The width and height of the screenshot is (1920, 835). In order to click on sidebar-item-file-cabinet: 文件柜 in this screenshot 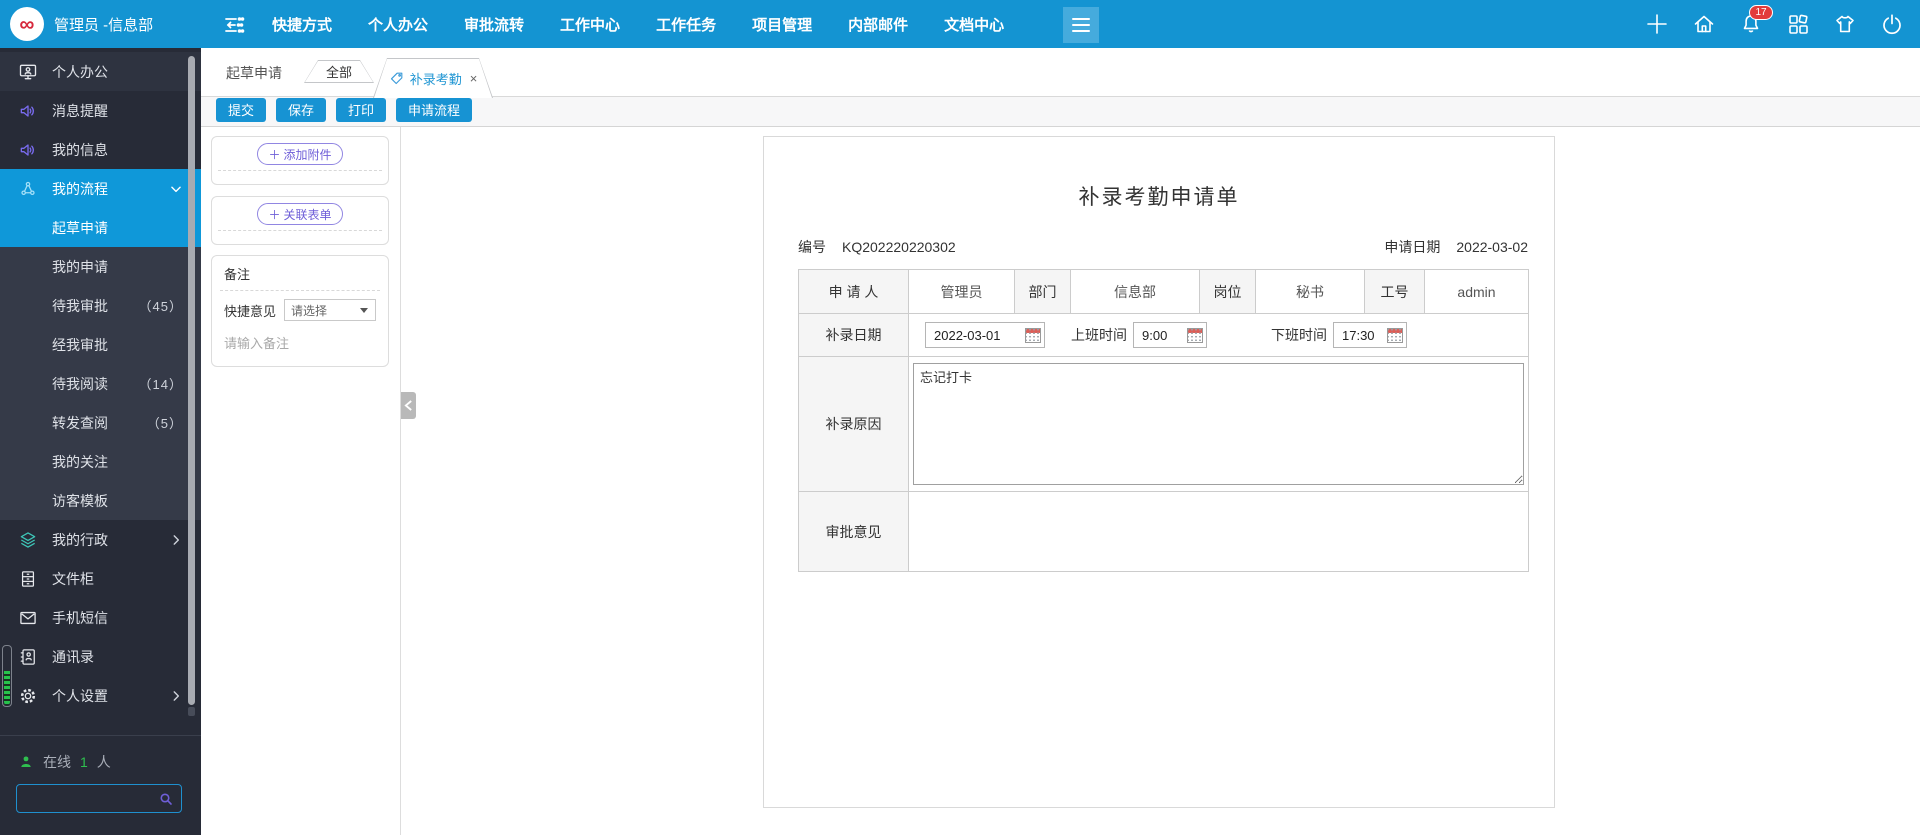, I will do `click(100, 578)`.